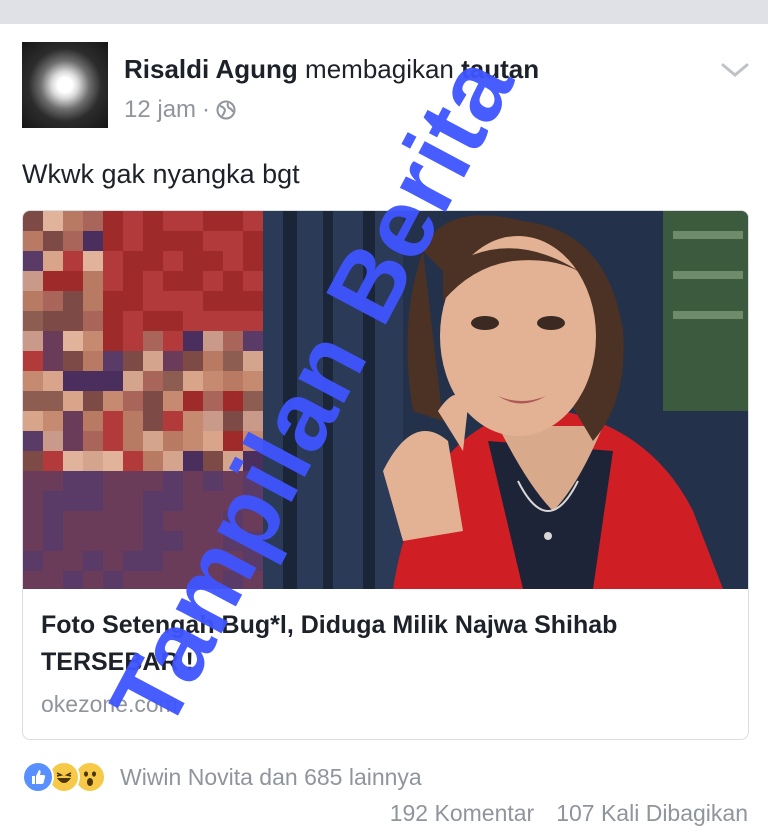 The width and height of the screenshot is (768, 837). Describe the element at coordinates (652, 813) in the screenshot. I see `shares-count: 107 Kali Dibagikan` at that location.